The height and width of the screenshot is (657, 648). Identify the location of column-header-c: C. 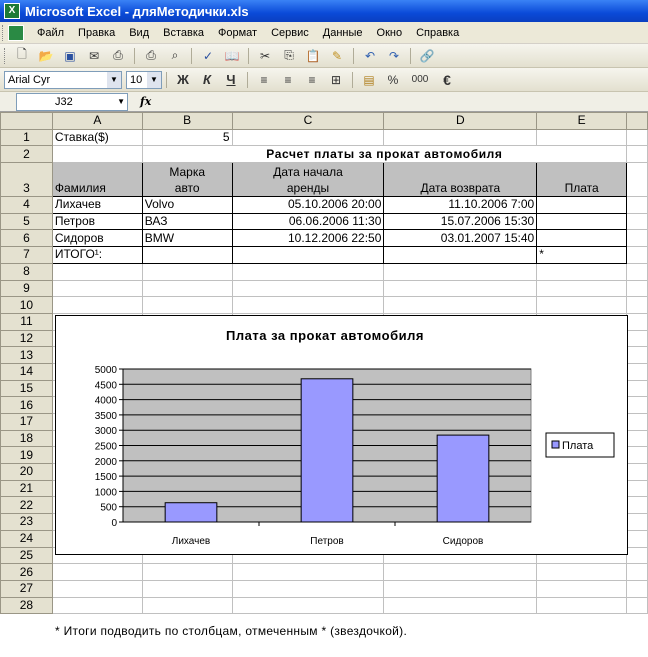
(308, 121).